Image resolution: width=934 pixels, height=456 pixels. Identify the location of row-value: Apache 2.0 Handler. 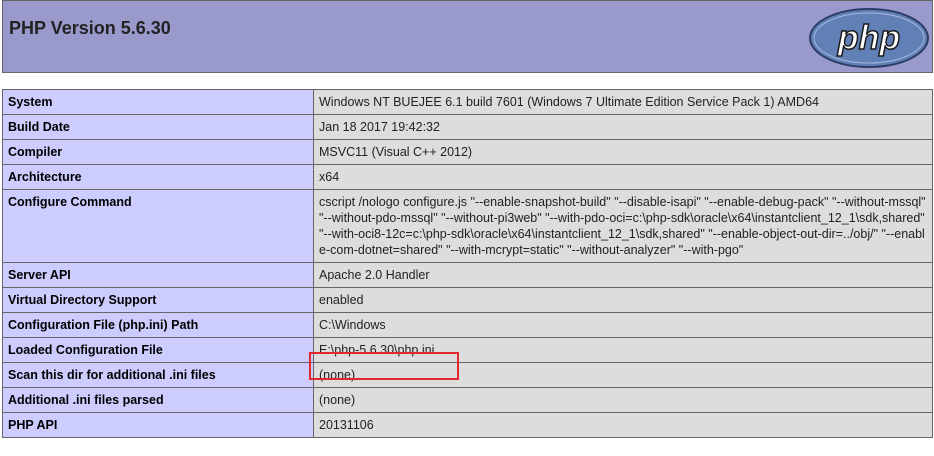
(623, 275).